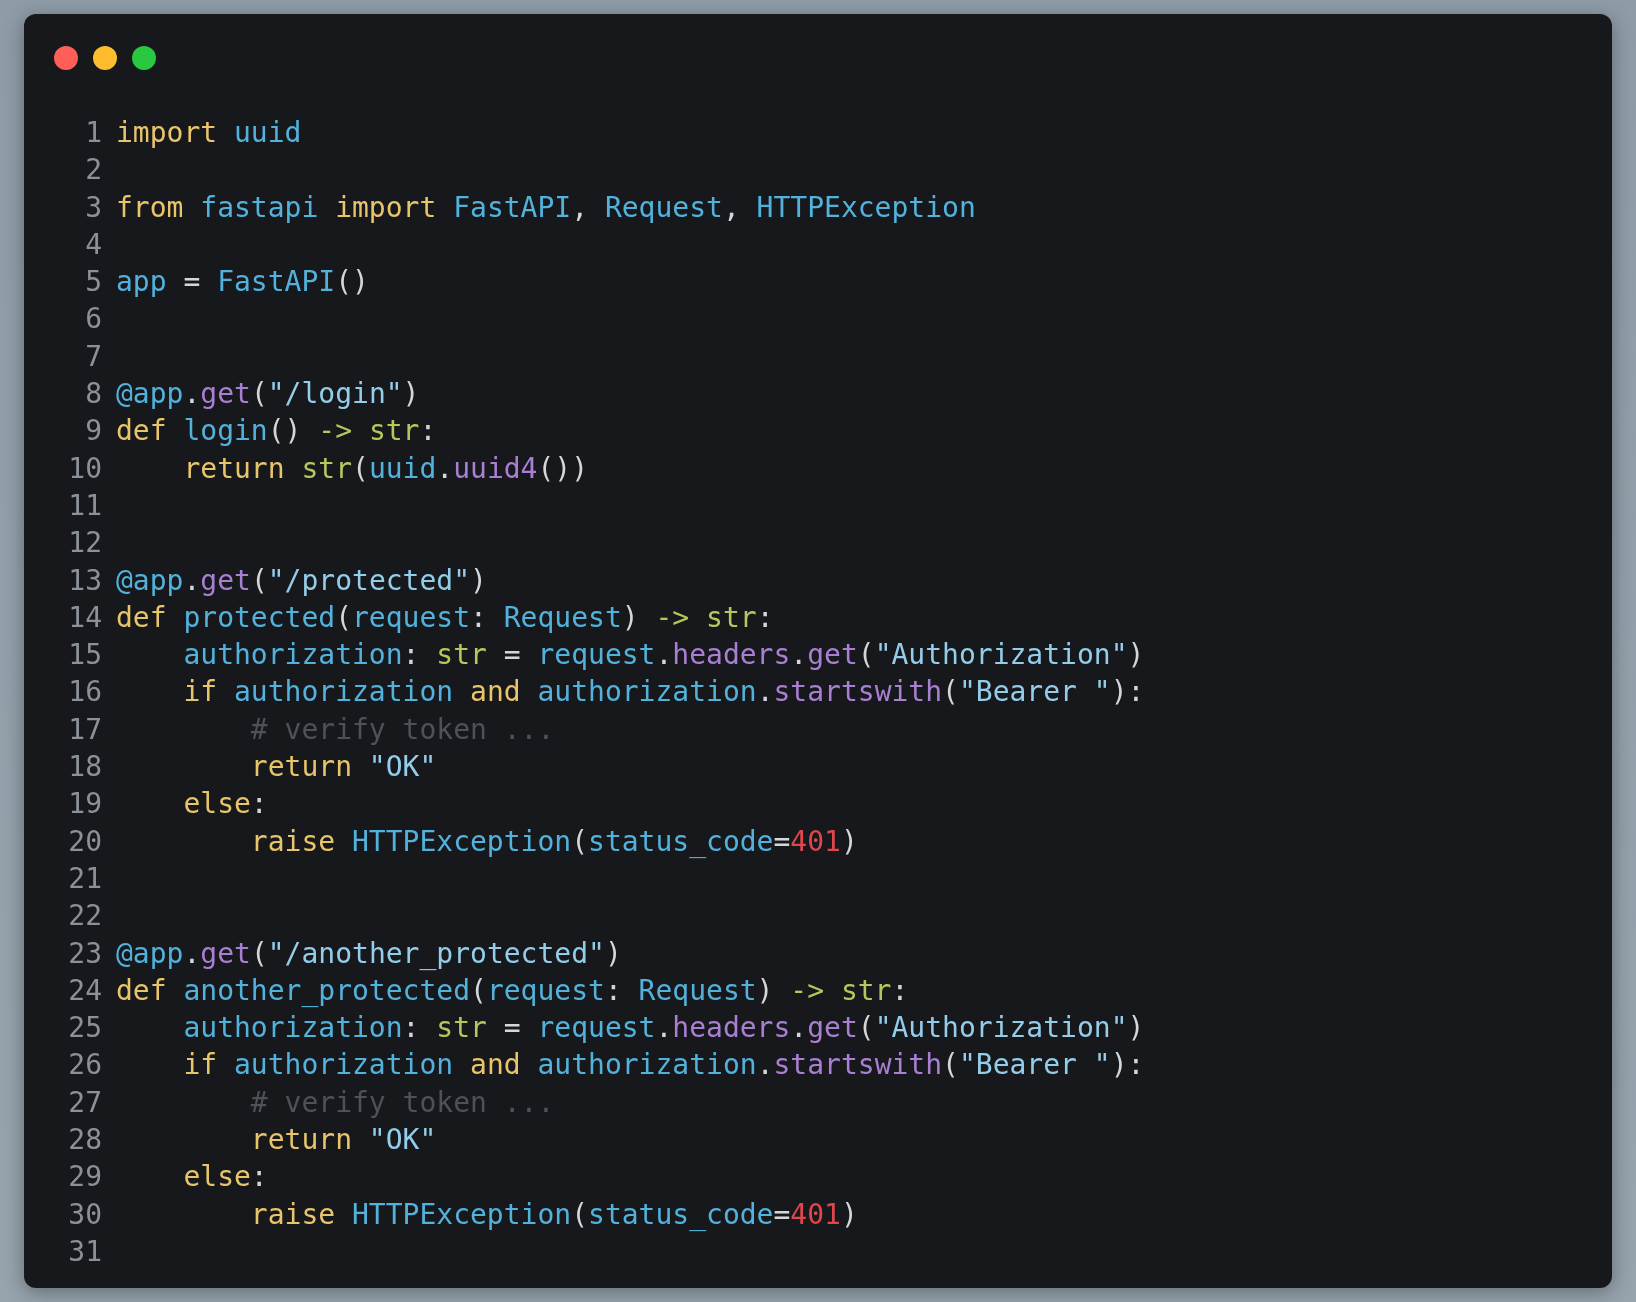 The height and width of the screenshot is (1302, 1636). What do you see at coordinates (84, 655) in the screenshot?
I see `line-number: 15` at bounding box center [84, 655].